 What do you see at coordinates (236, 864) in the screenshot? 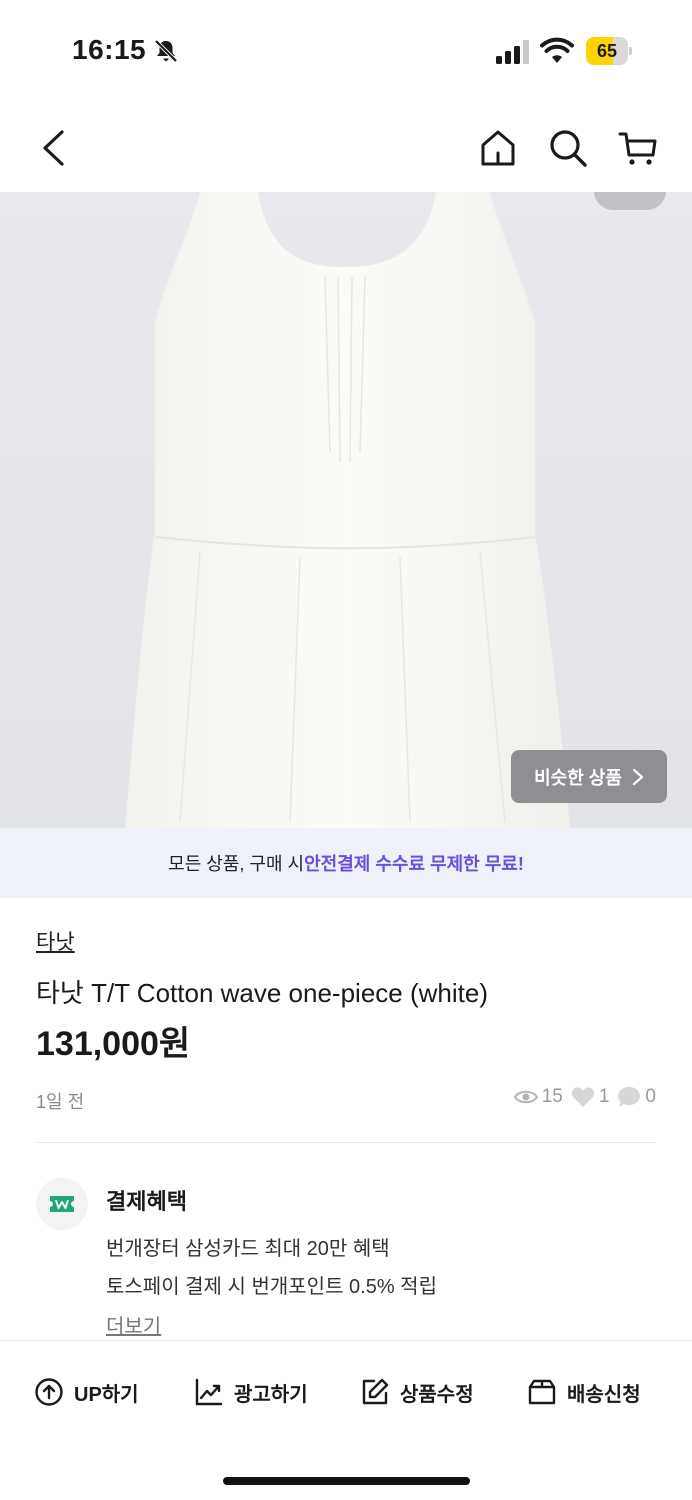
I see `promo-text: 모든 상품, 구매 시` at bounding box center [236, 864].